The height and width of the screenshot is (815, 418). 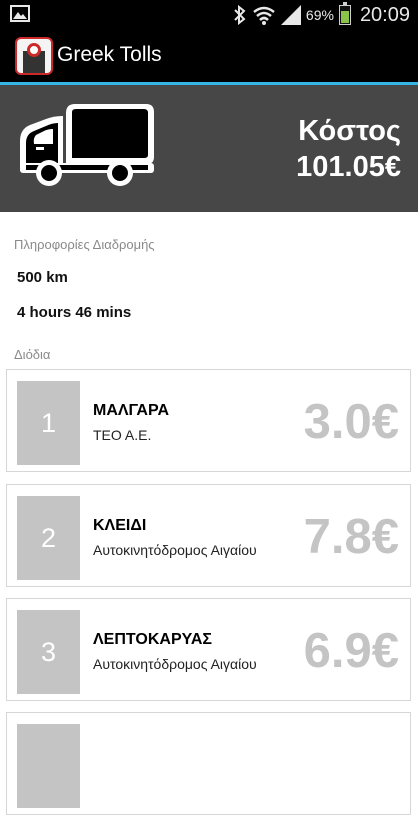 What do you see at coordinates (351, 537) in the screenshot?
I see `toll-price: 7.8€` at bounding box center [351, 537].